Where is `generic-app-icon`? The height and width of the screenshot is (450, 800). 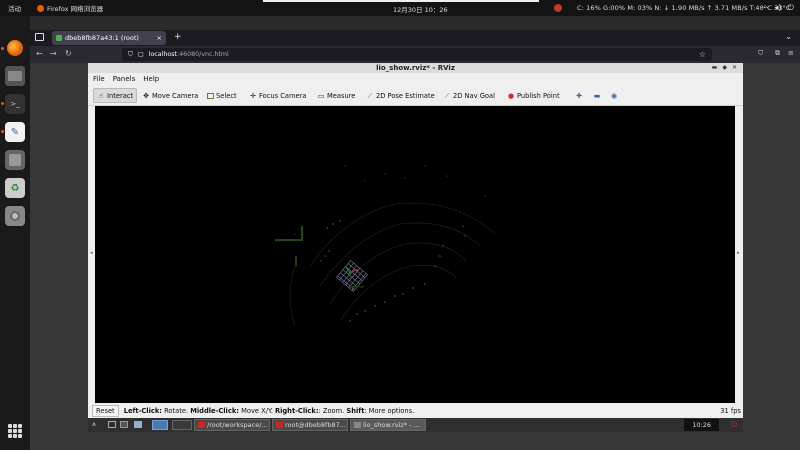
generic-app-icon is located at coordinates (15, 160).